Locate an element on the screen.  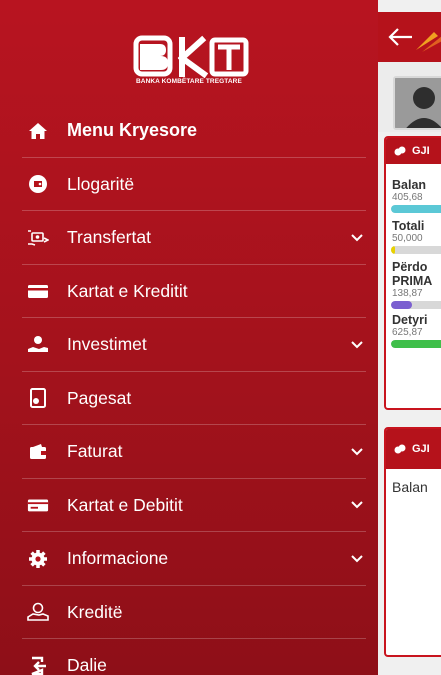
bank-name-caption: BANKA KOMBËTARE TREGTARE is located at coordinates (189, 81).